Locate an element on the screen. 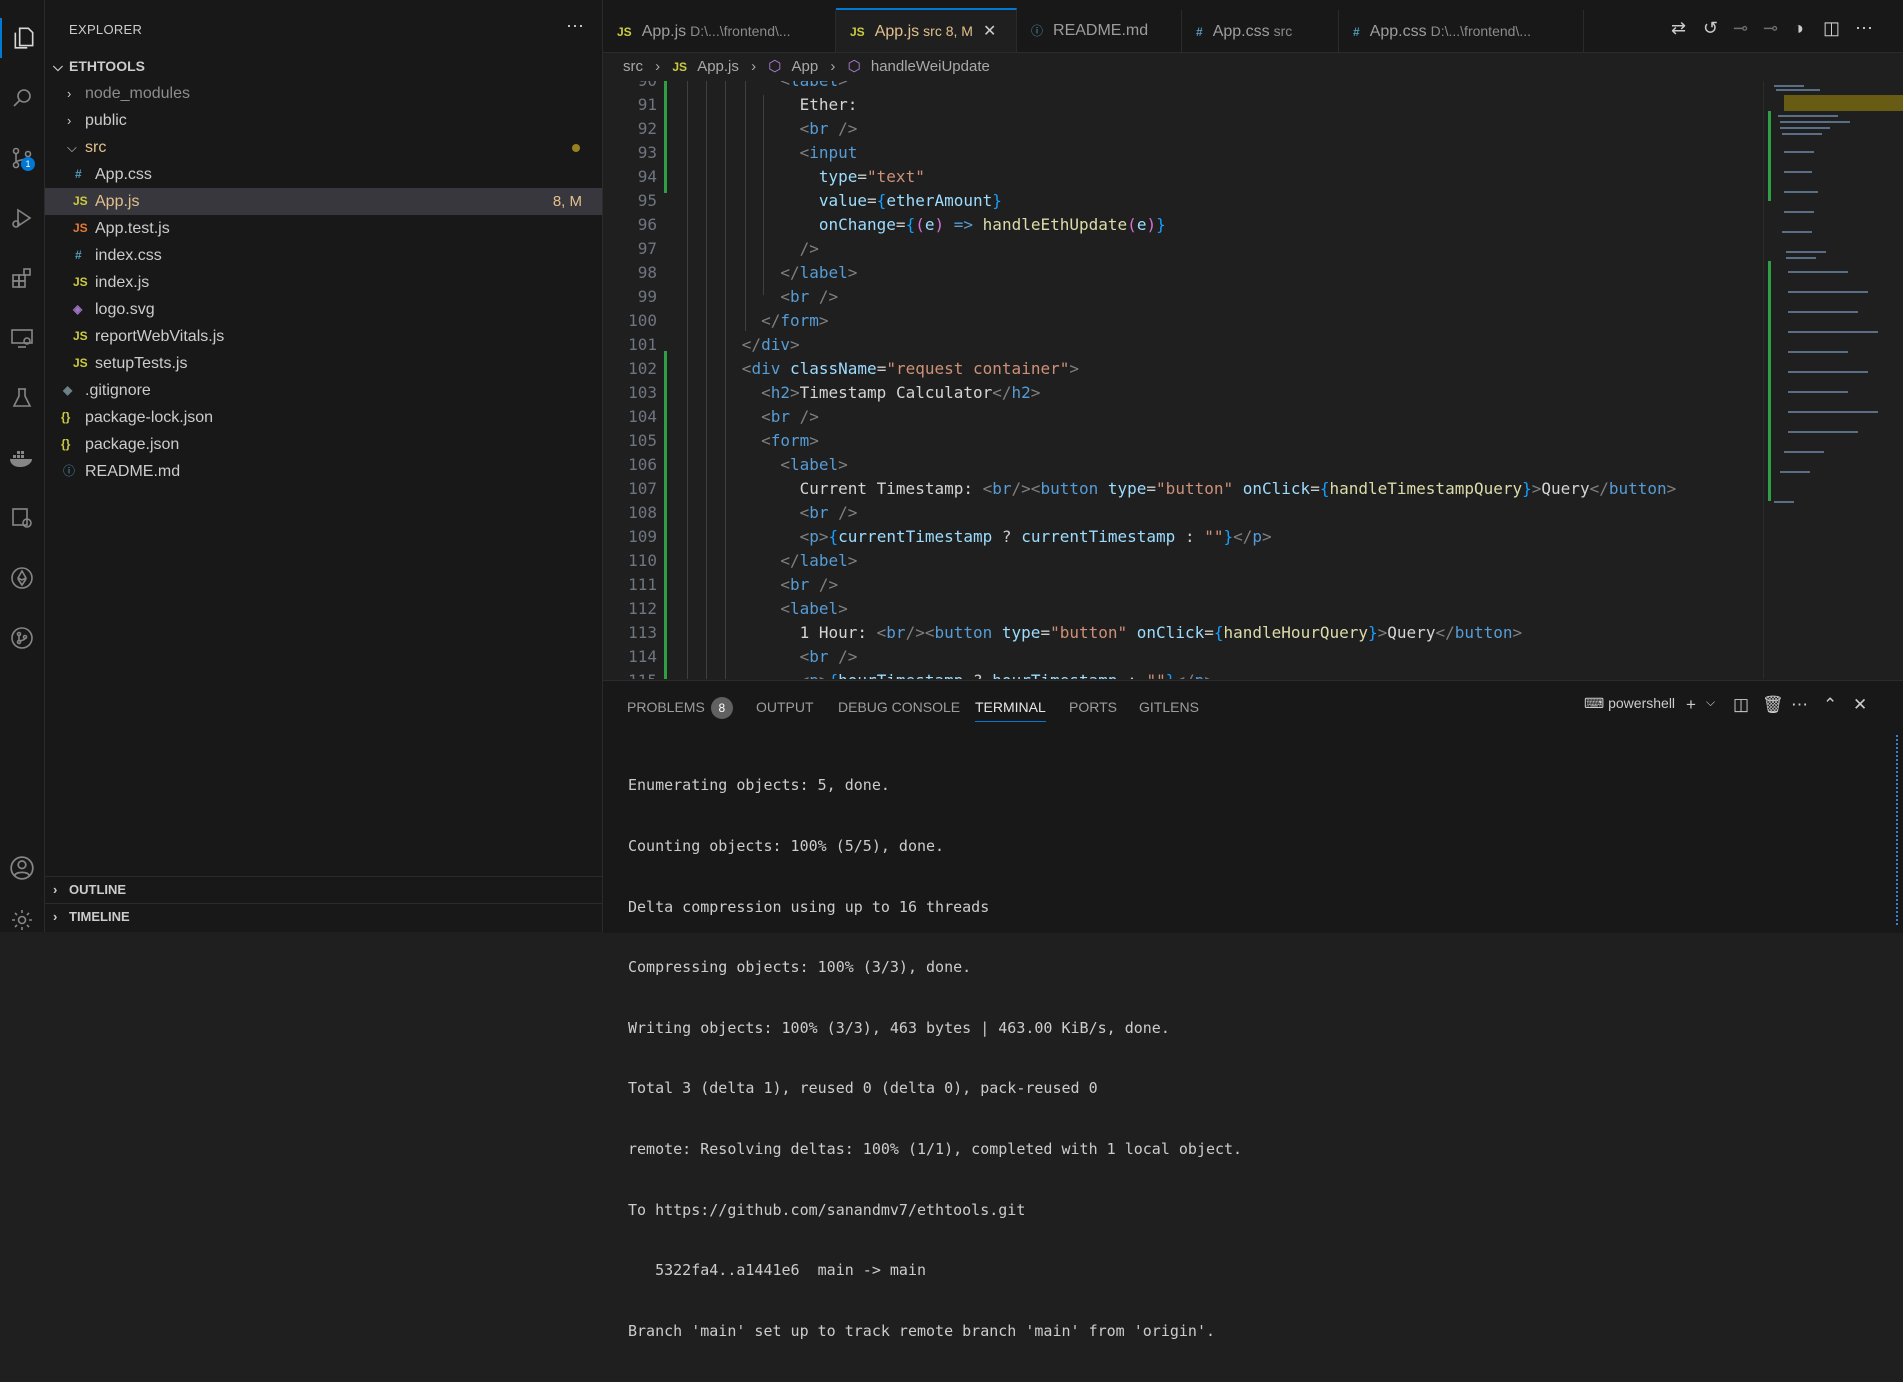  tree-file-package-lock-json: {} package-lock.json is located at coordinates (323, 417).